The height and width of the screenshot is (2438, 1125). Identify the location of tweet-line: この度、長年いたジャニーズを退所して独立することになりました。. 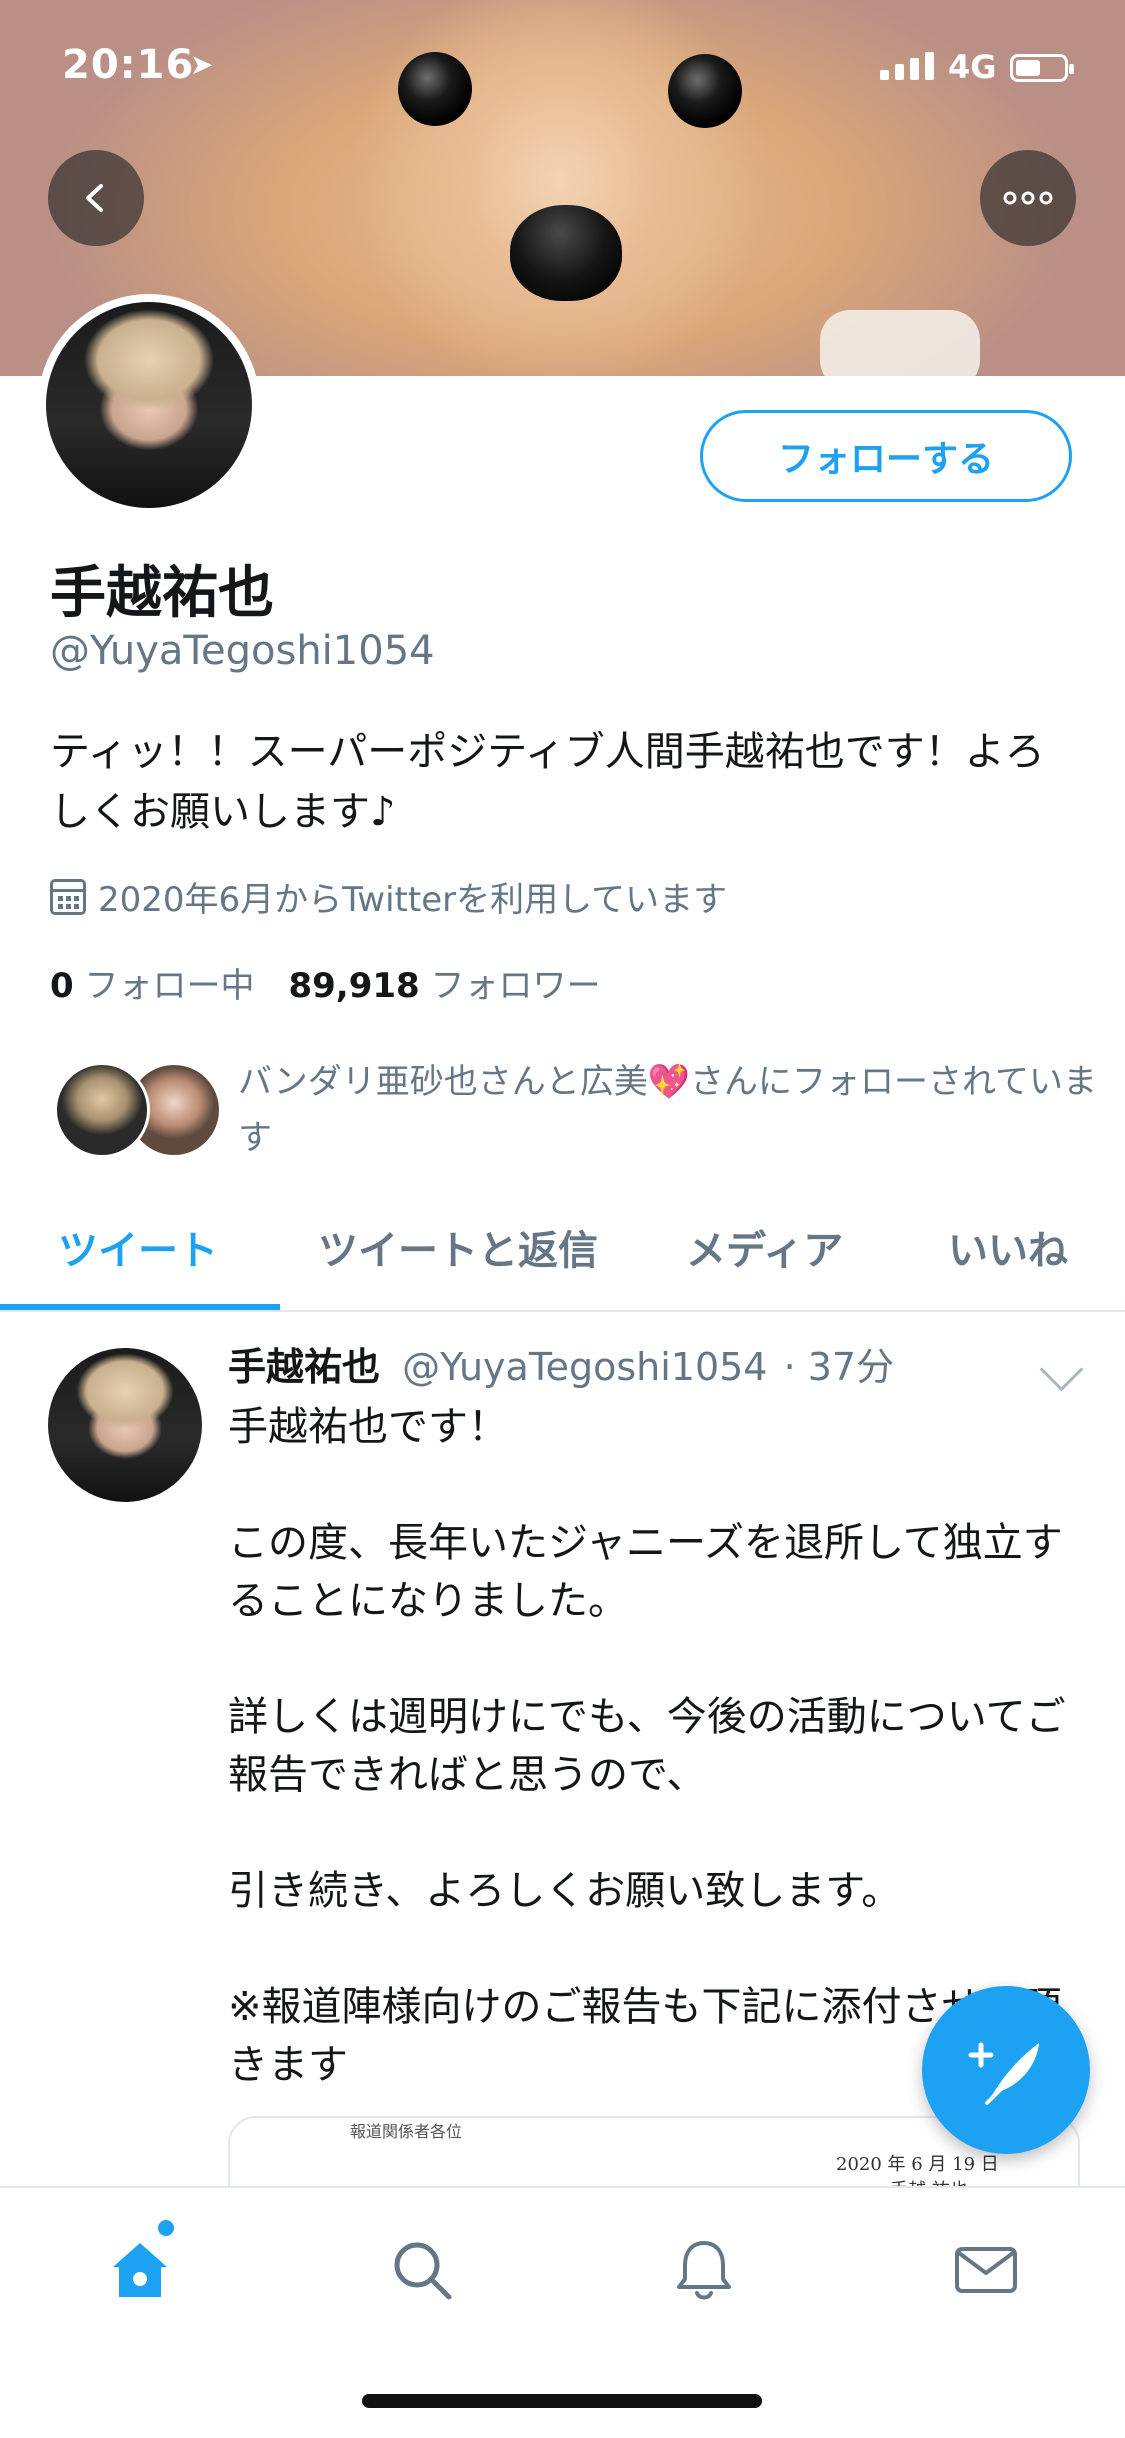
(645, 1572).